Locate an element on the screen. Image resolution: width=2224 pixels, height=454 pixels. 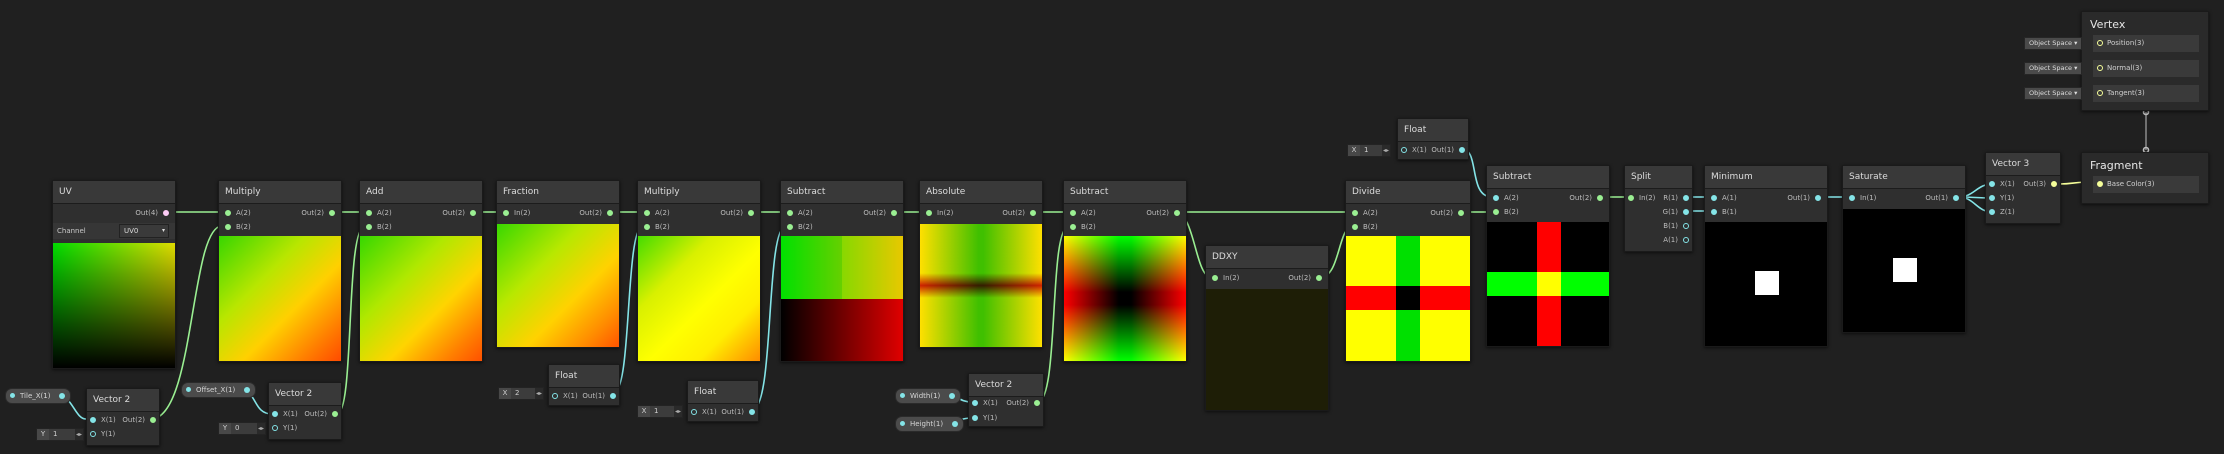
vector2-tile-x-port: X(1) is located at coordinates (103, 420).